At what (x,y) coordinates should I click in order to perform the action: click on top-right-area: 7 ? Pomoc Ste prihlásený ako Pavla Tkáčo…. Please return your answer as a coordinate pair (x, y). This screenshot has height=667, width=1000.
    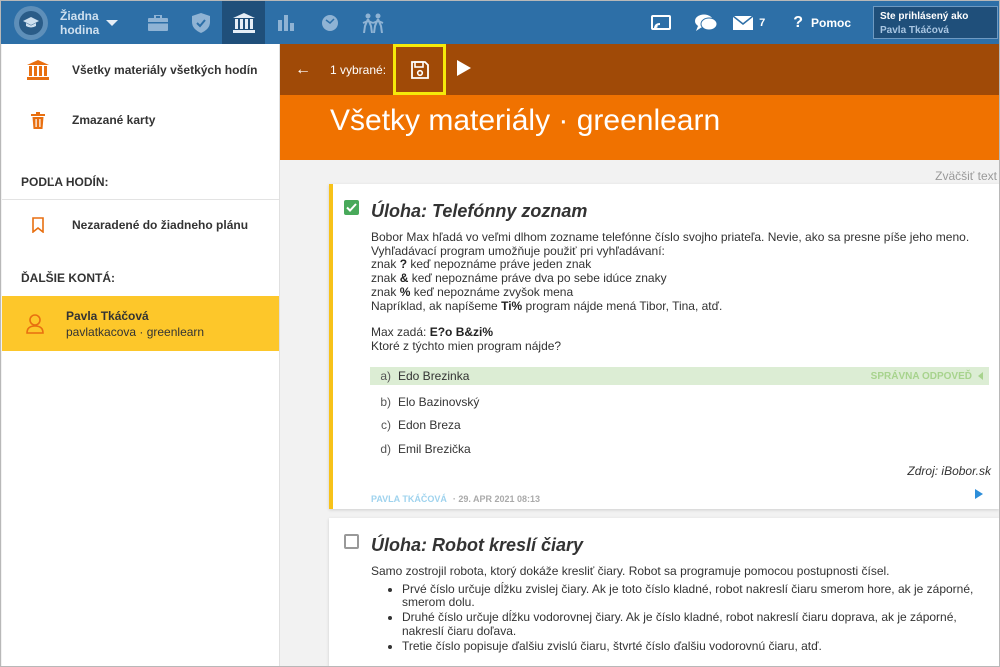
    Looking at the image, I should click on (825, 22).